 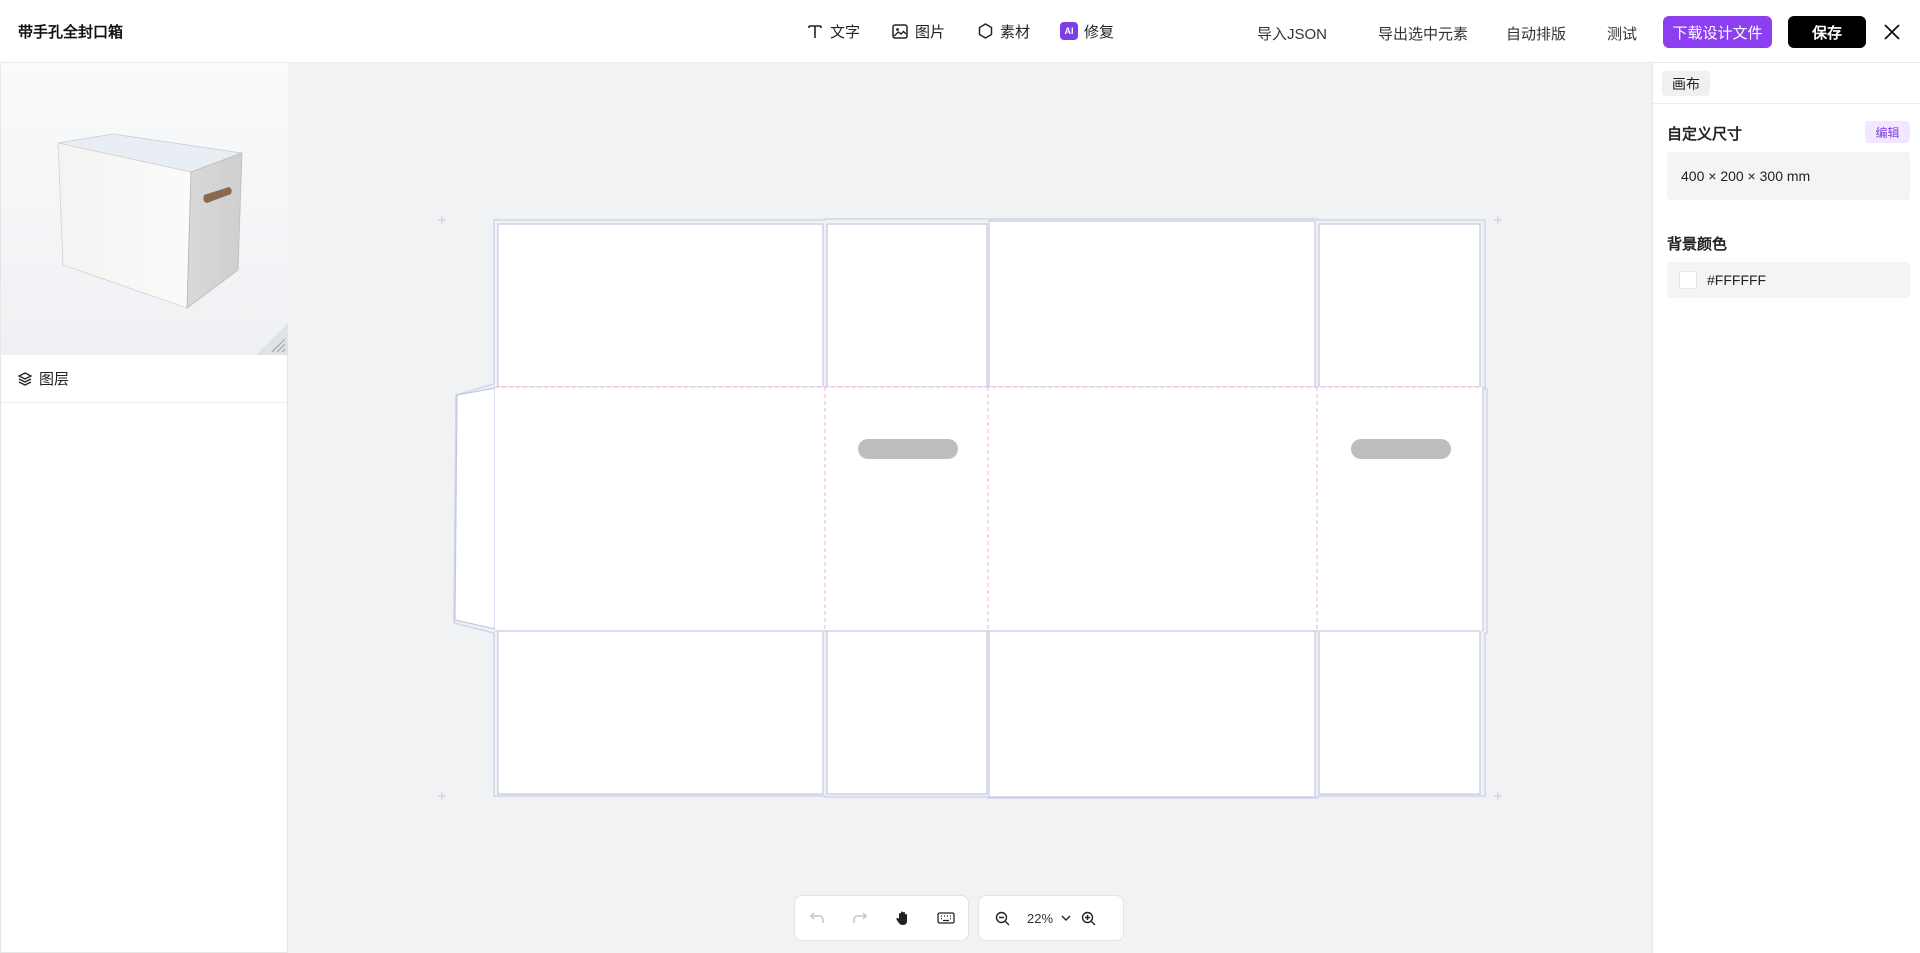 I want to click on download-design-file-button: 下载设计文件, so click(x=1717, y=32).